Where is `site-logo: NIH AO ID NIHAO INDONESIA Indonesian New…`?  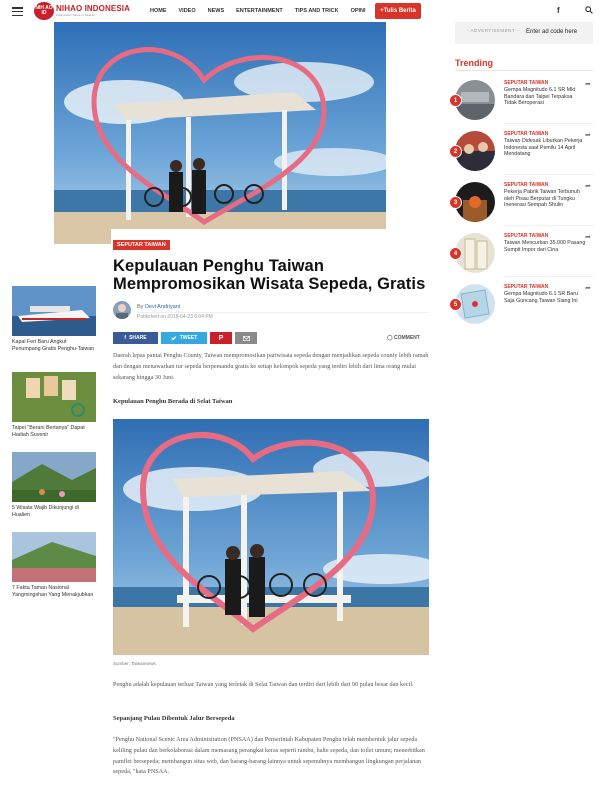 site-logo: NIH AO ID NIHAO INDONESIA Indonesian New… is located at coordinates (82, 11).